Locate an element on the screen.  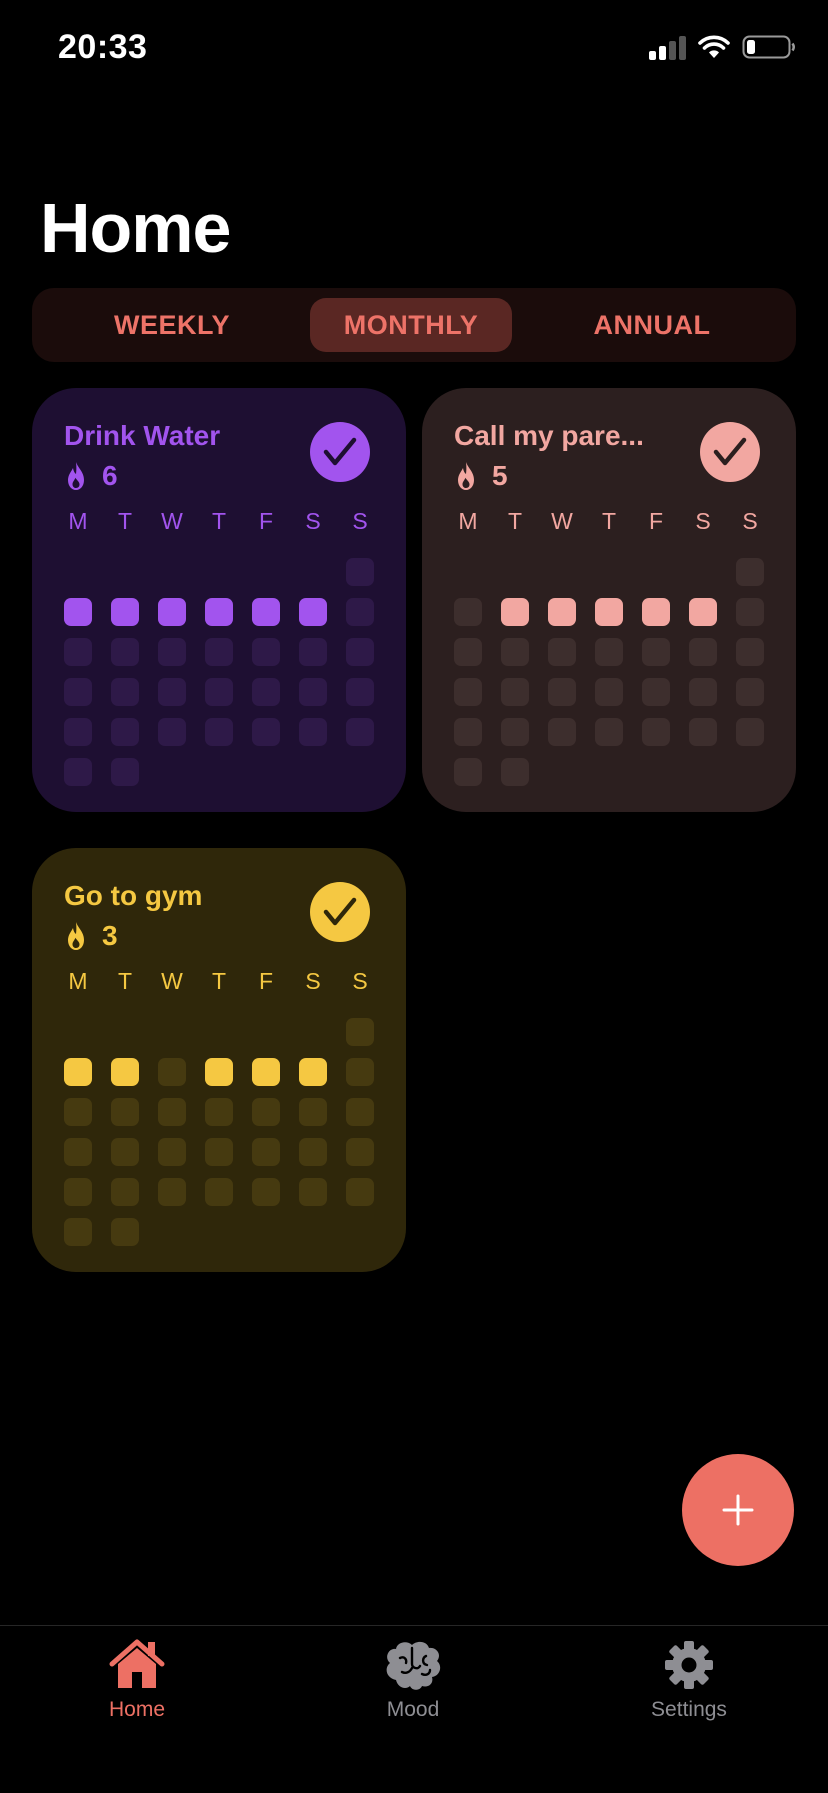
streak: 6 is located at coordinates (91, 476).